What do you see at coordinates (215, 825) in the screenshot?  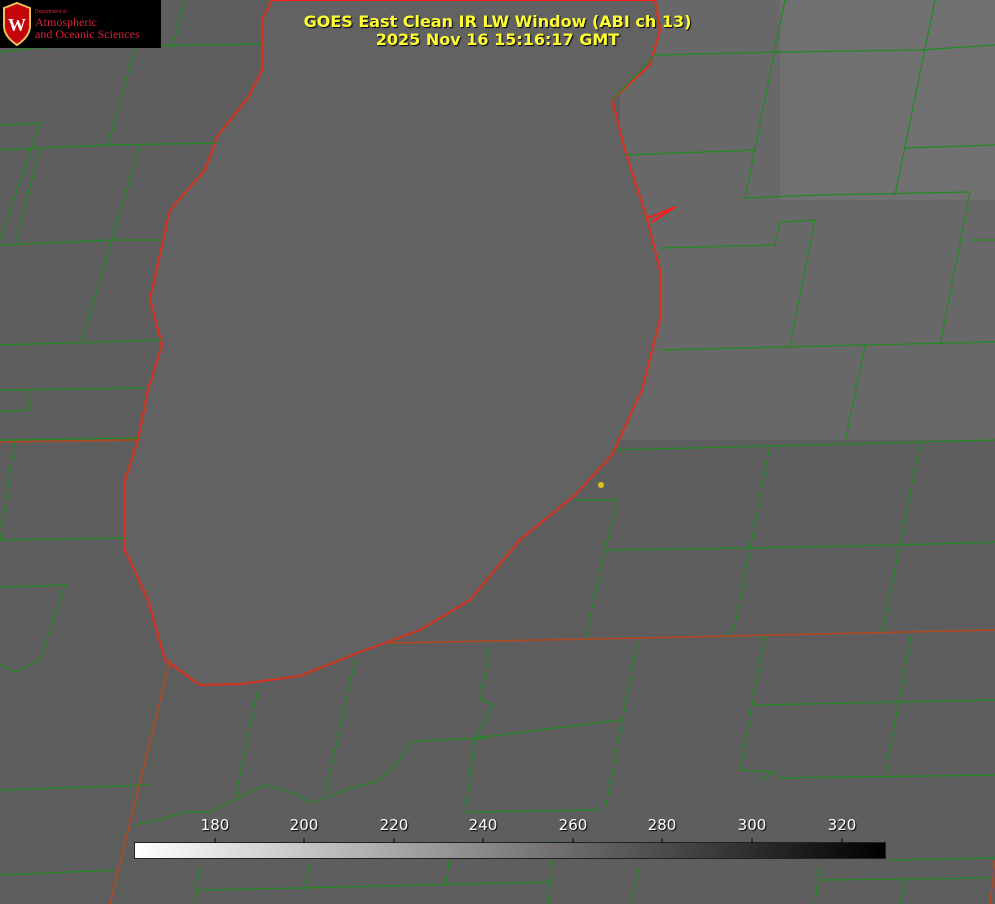 I see `colorbar-tick-label: 180` at bounding box center [215, 825].